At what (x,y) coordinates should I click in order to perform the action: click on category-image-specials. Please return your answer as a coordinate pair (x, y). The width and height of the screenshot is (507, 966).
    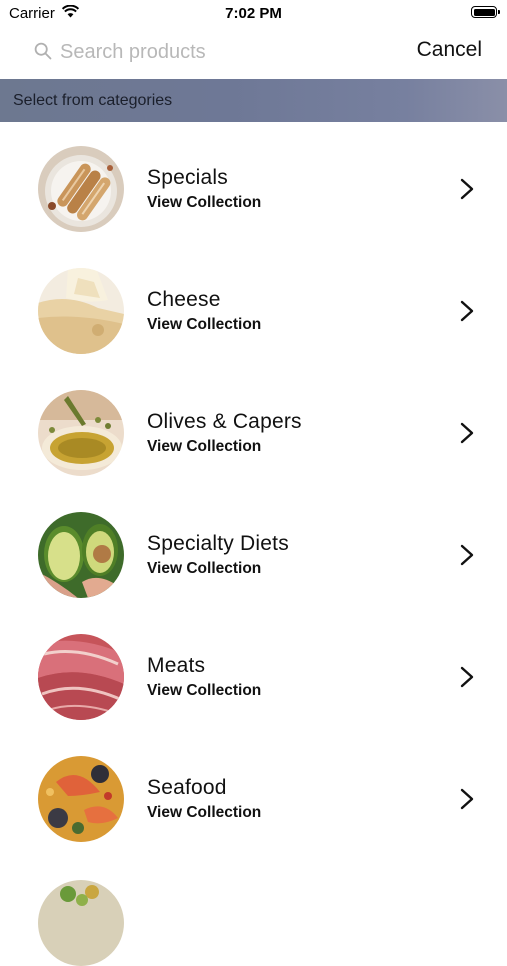
    Looking at the image, I should click on (81, 189).